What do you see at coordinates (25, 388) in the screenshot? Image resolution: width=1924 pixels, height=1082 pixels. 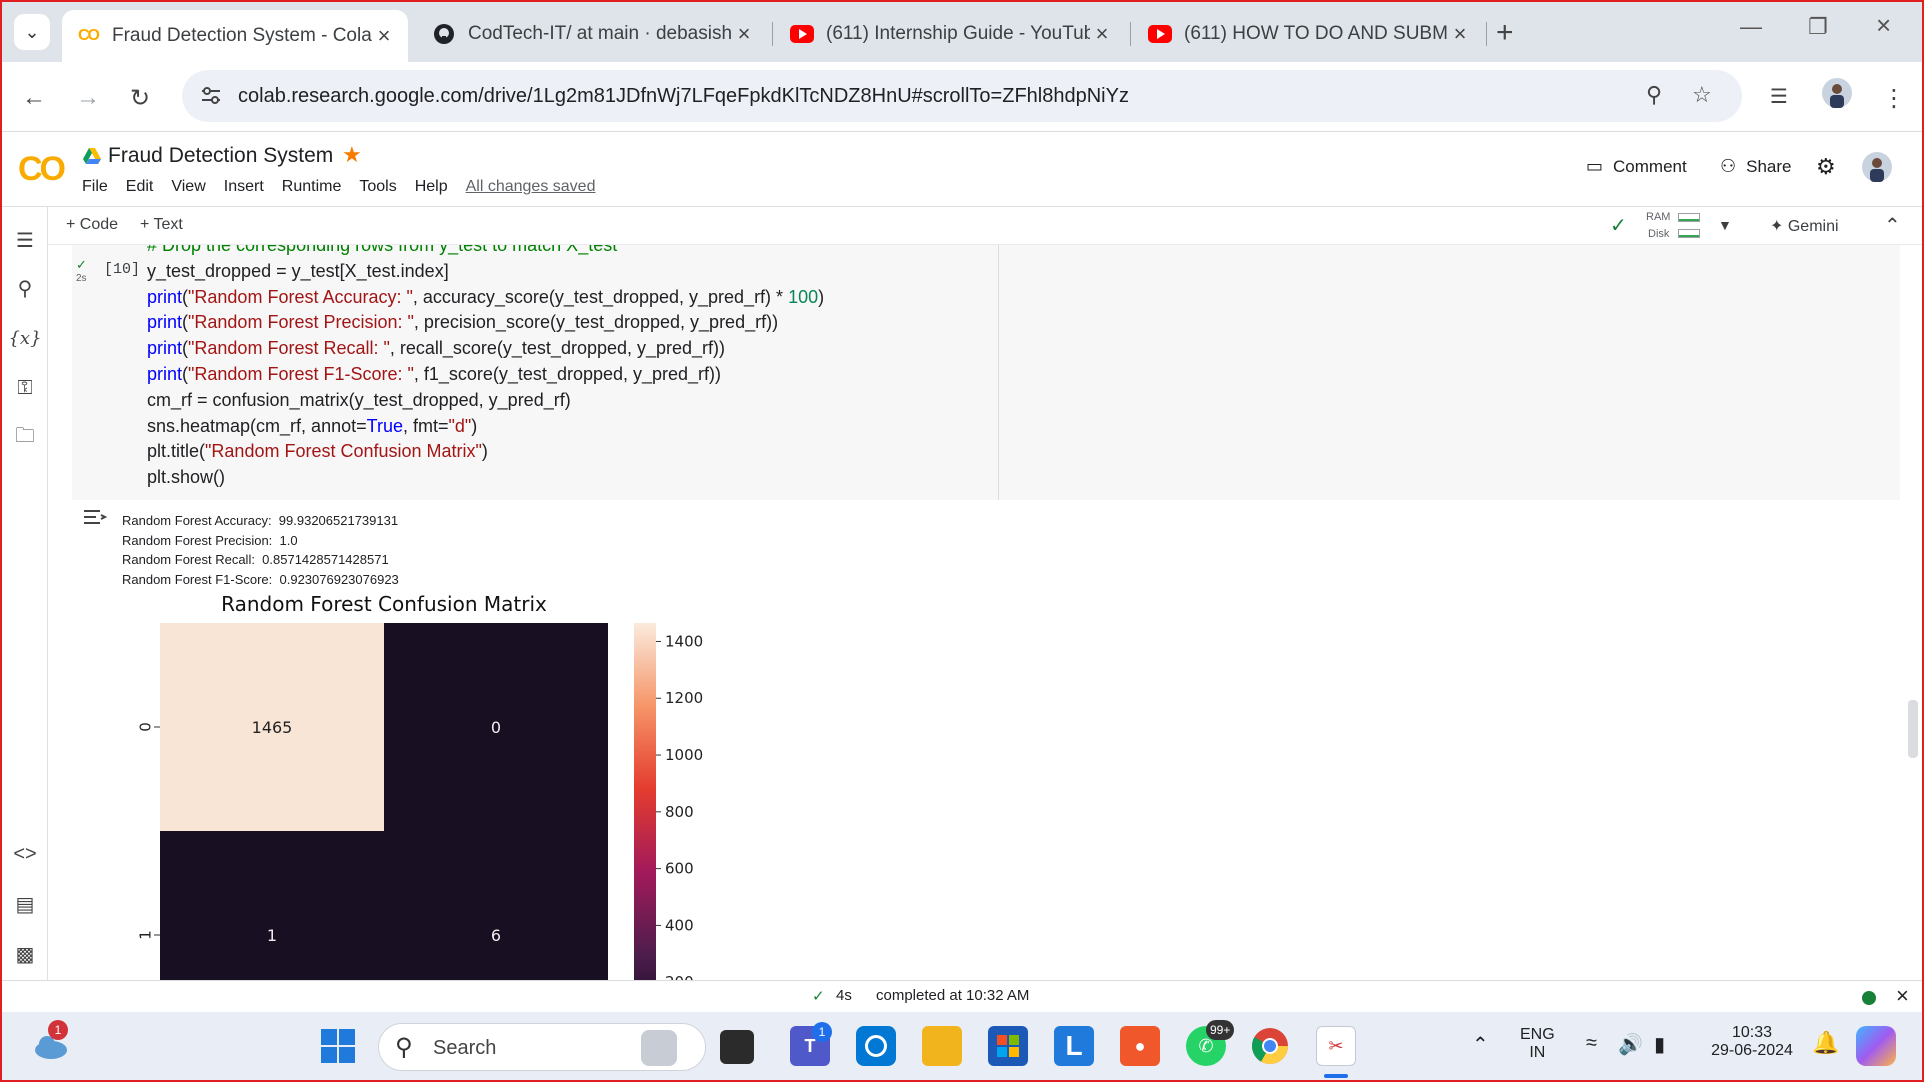 I see `secrets-key-icon: ⚿` at bounding box center [25, 388].